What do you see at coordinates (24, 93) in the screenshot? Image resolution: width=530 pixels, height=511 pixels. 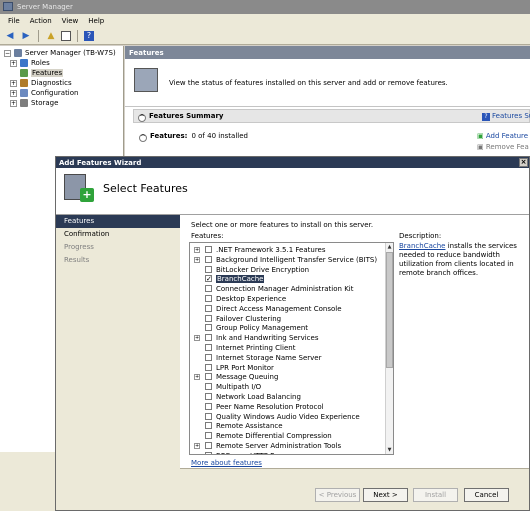 I see `configuration-icon` at bounding box center [24, 93].